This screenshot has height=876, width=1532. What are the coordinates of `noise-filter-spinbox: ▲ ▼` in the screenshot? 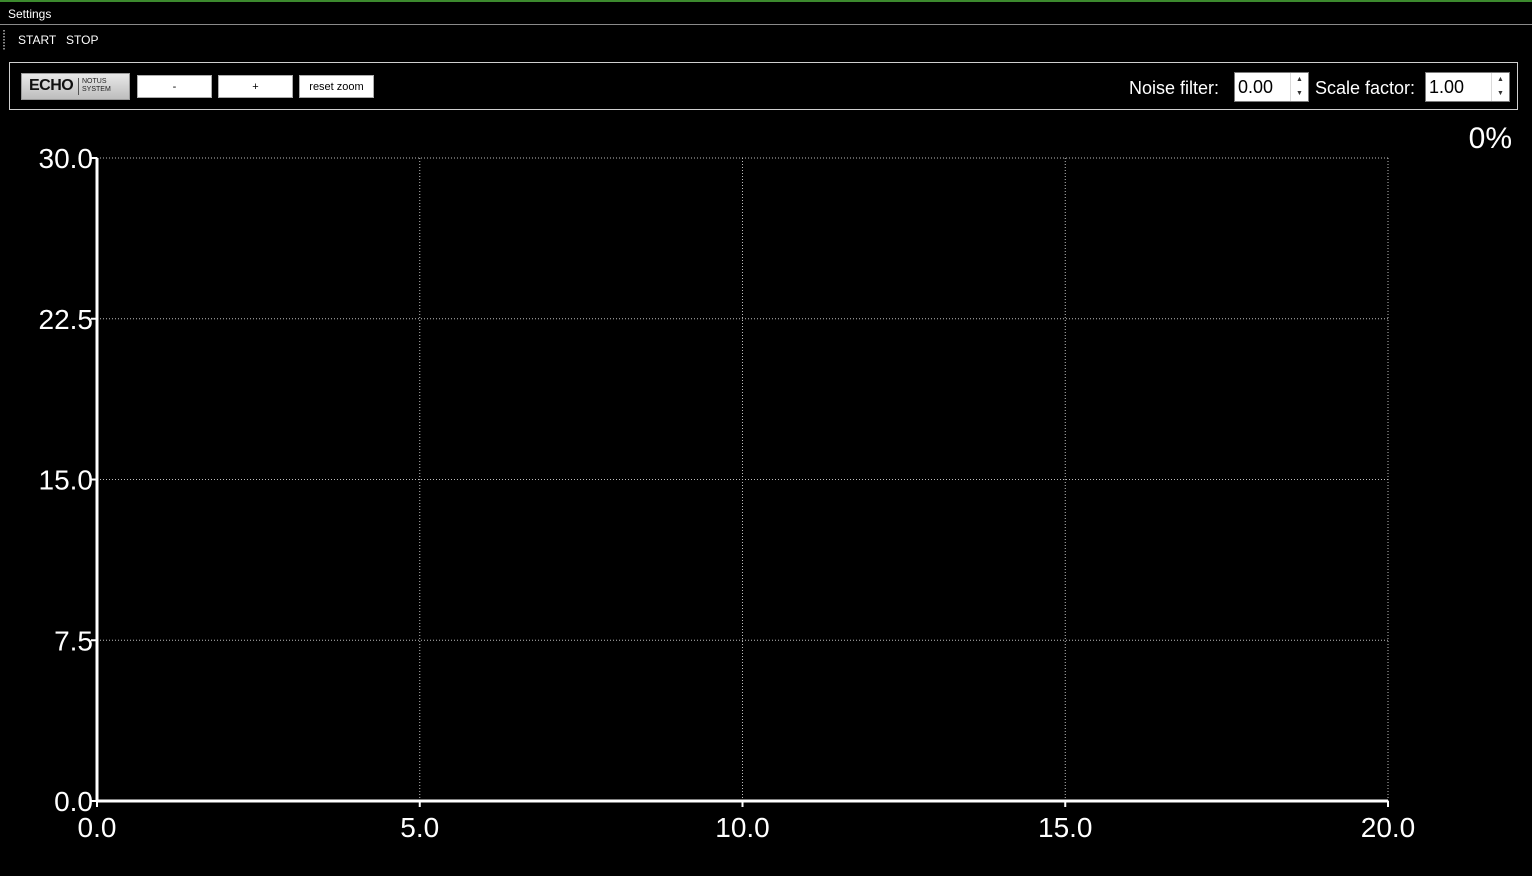 It's located at (1271, 87).